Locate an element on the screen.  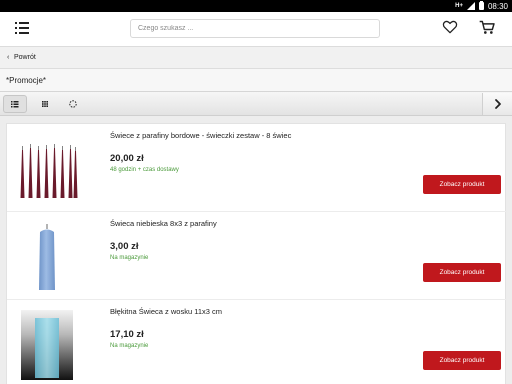
chevron-left-icon: ‹ is located at coordinates (8, 57).